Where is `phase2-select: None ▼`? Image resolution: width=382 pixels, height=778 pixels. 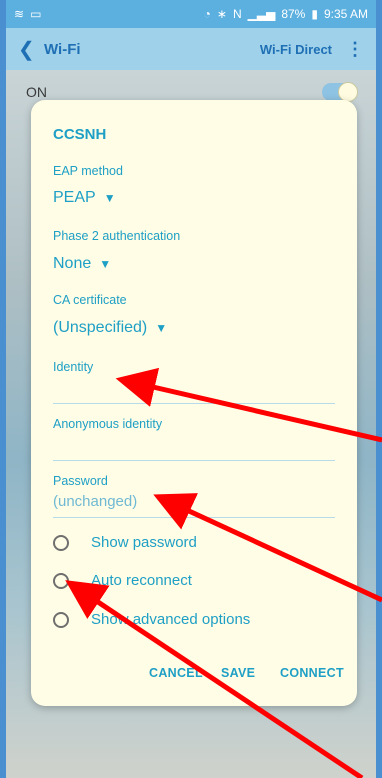
phase2-select: None ▼ is located at coordinates (82, 264).